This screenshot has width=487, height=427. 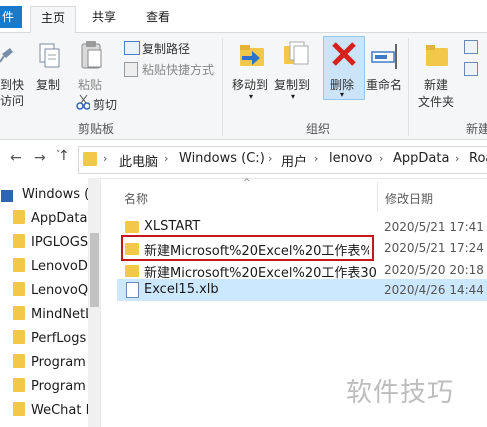 What do you see at coordinates (181, 289) in the screenshot?
I see `file-name: Excel15.xlb` at bounding box center [181, 289].